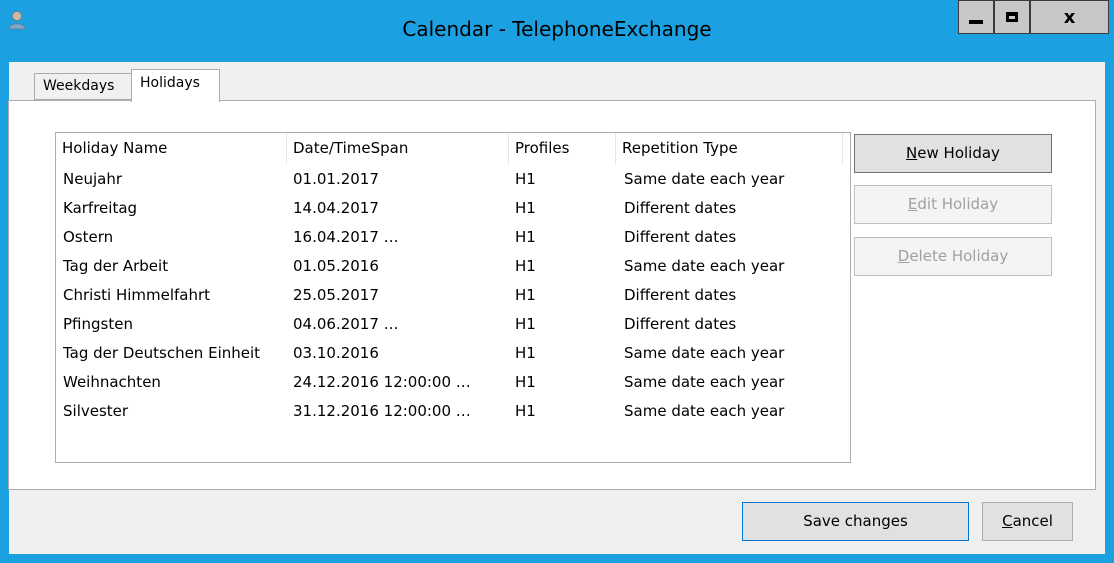  I want to click on cancel-mnemonic: C, so click(1007, 521).